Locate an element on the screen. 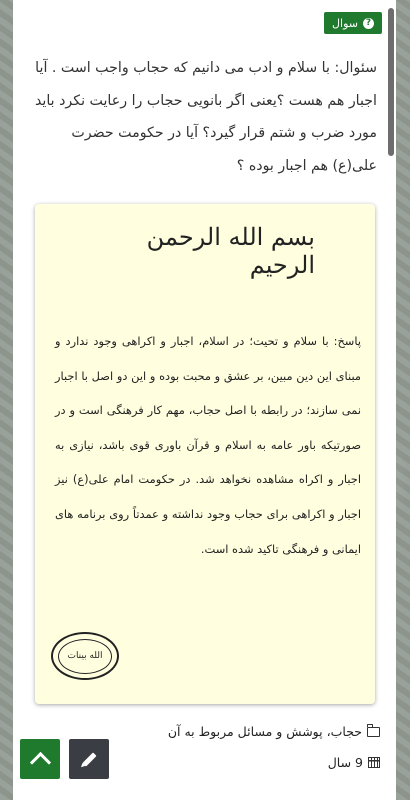 This screenshot has height=800, width=410. scroll-to-top-button is located at coordinates (40, 759).